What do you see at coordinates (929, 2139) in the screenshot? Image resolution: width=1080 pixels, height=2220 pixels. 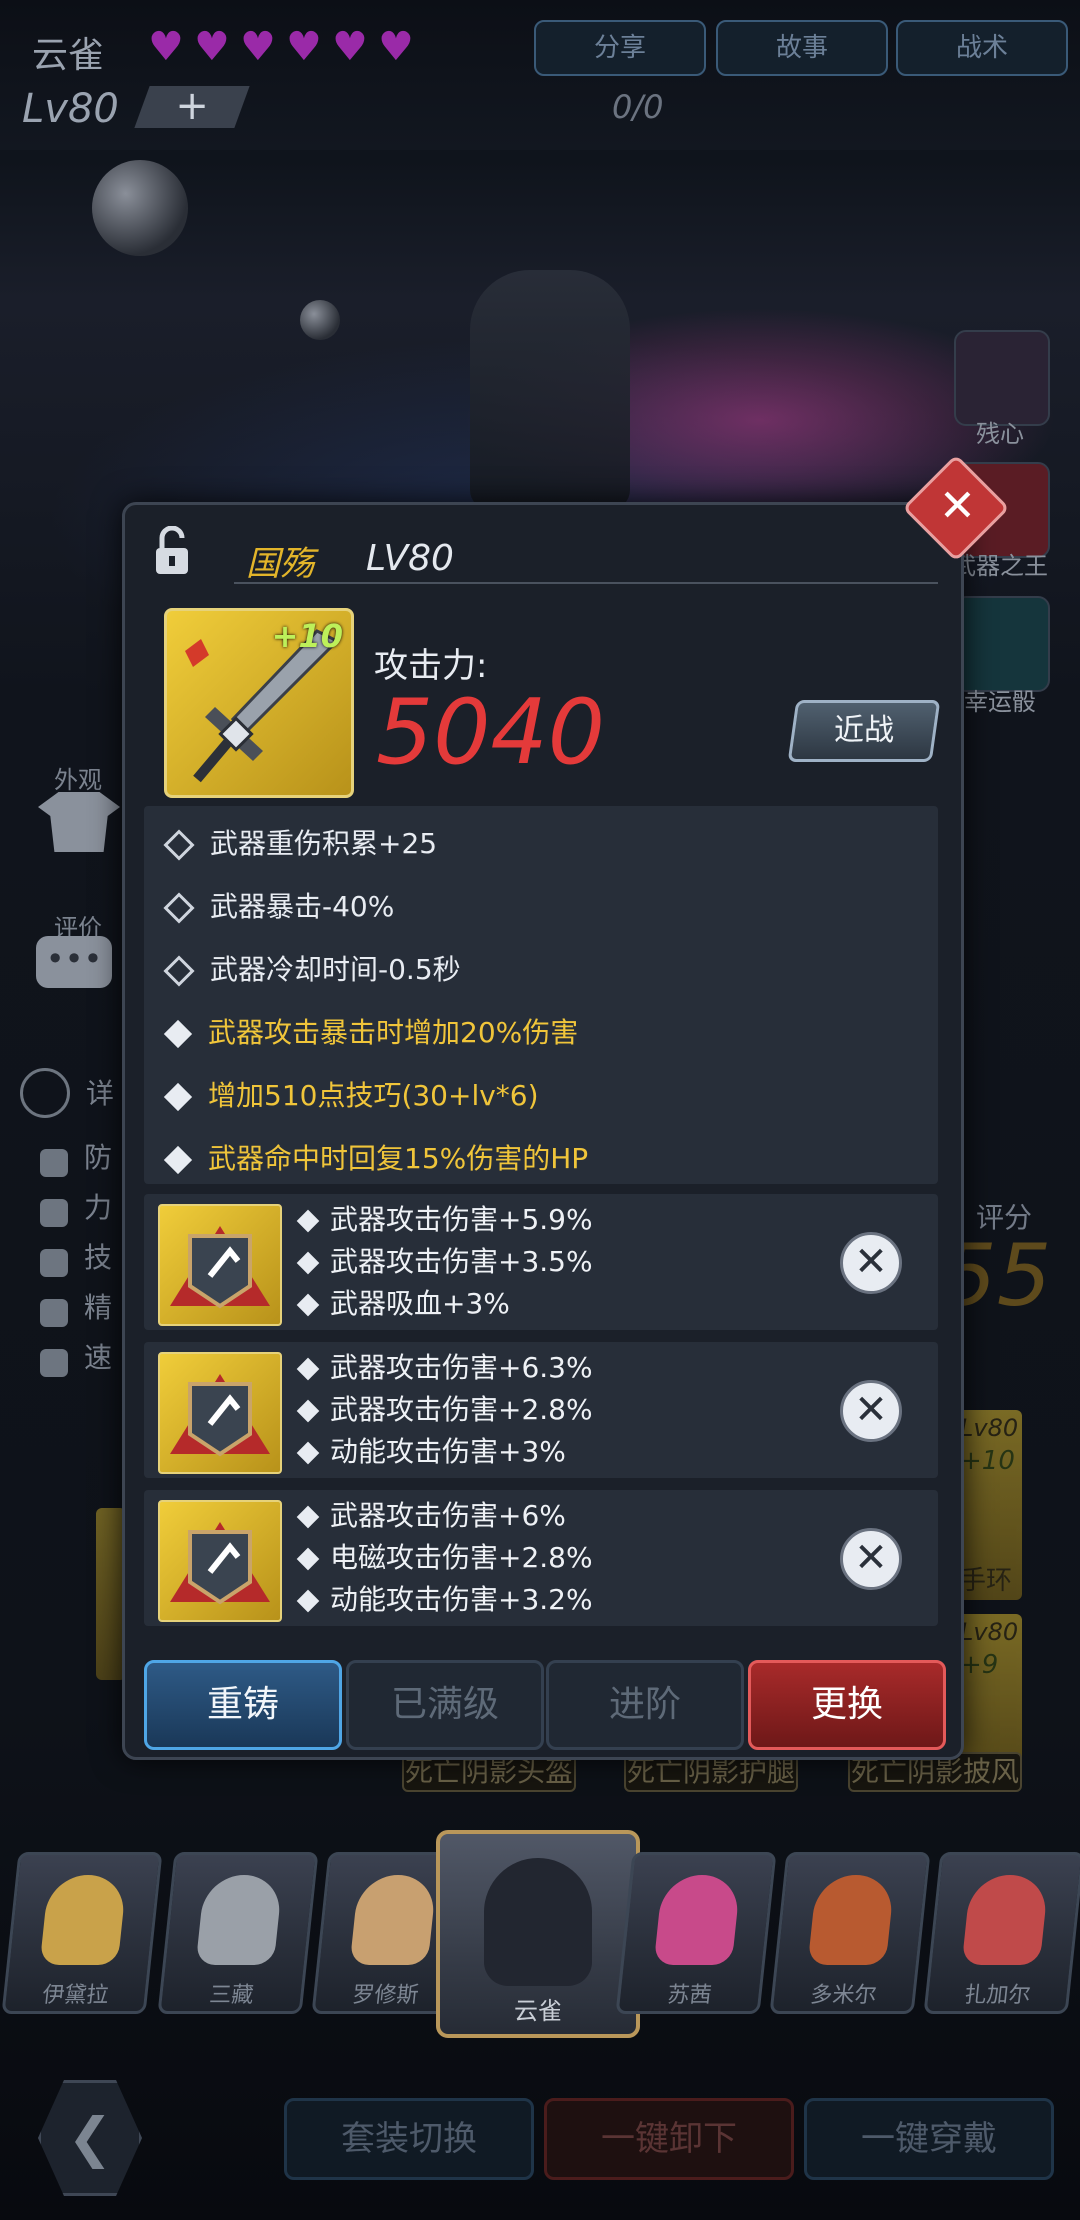 I see `equip-all-button: 一键穿戴` at bounding box center [929, 2139].